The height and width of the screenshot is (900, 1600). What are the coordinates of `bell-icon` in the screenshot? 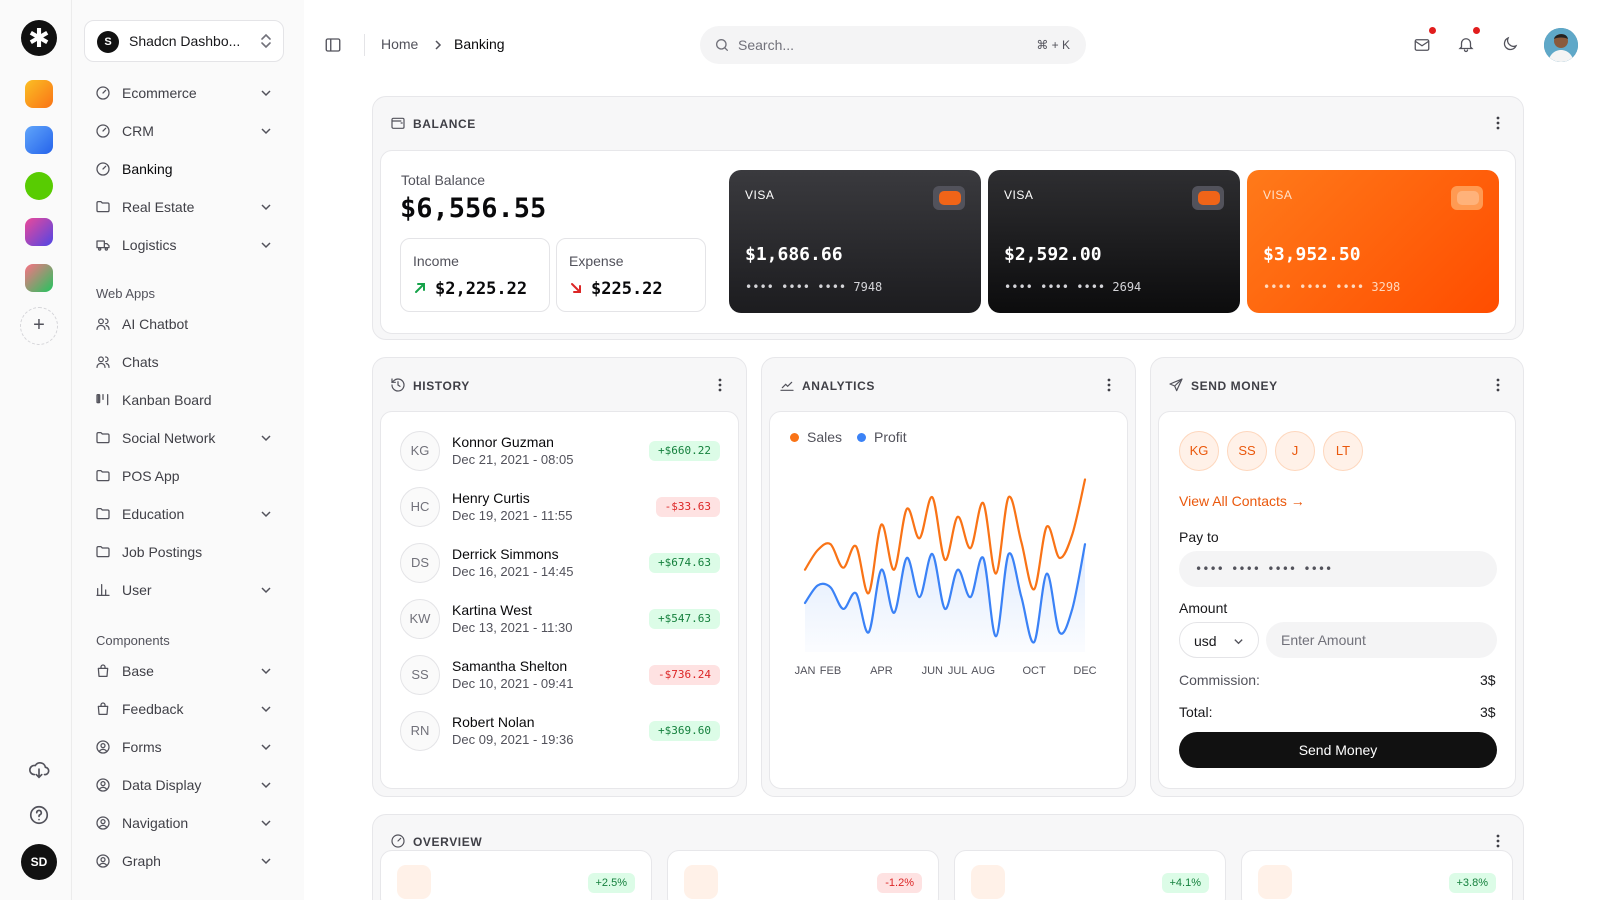 It's located at (1466, 44).